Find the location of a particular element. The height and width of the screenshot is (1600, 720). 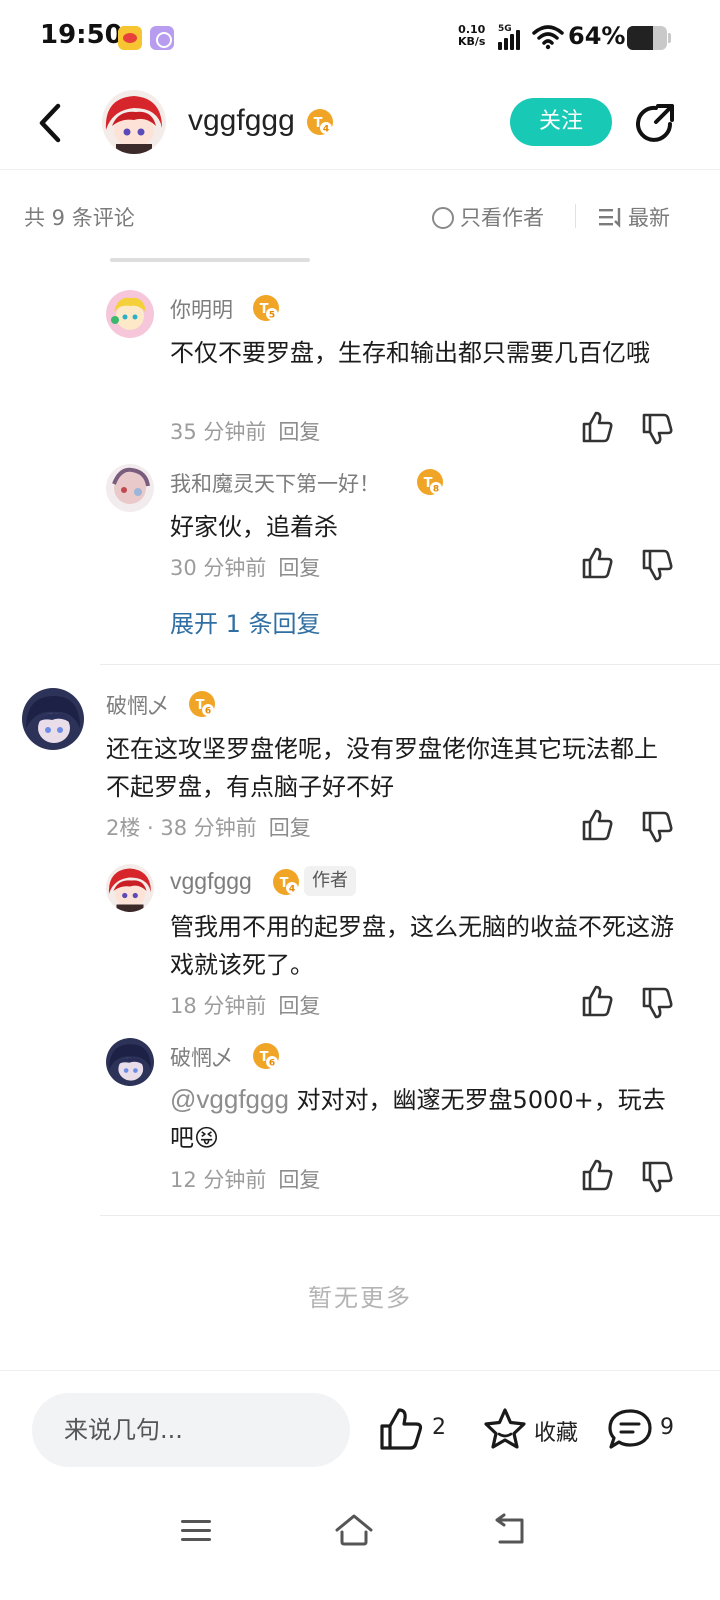

reply-meta: 12 分钟前 回复 is located at coordinates (245, 1179).